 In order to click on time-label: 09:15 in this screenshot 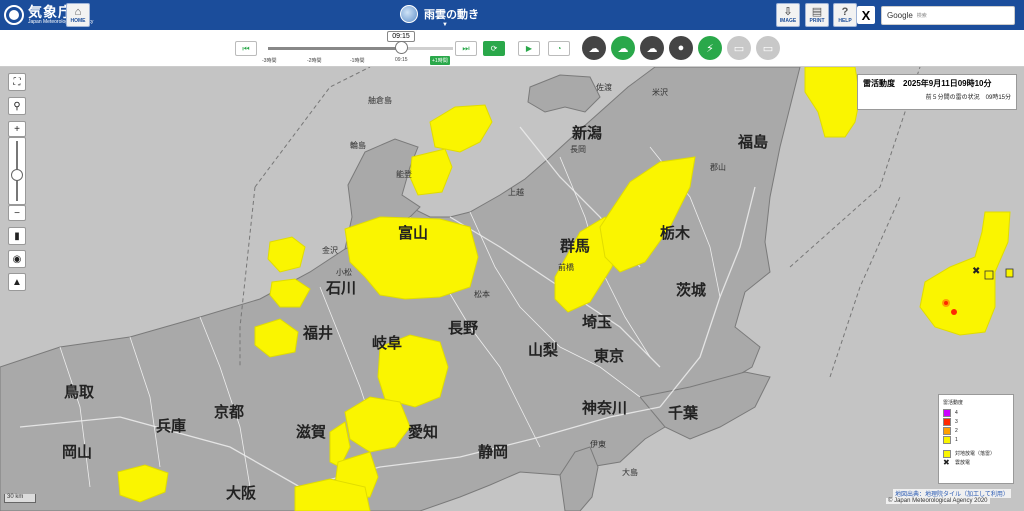, I will do `click(401, 60)`.